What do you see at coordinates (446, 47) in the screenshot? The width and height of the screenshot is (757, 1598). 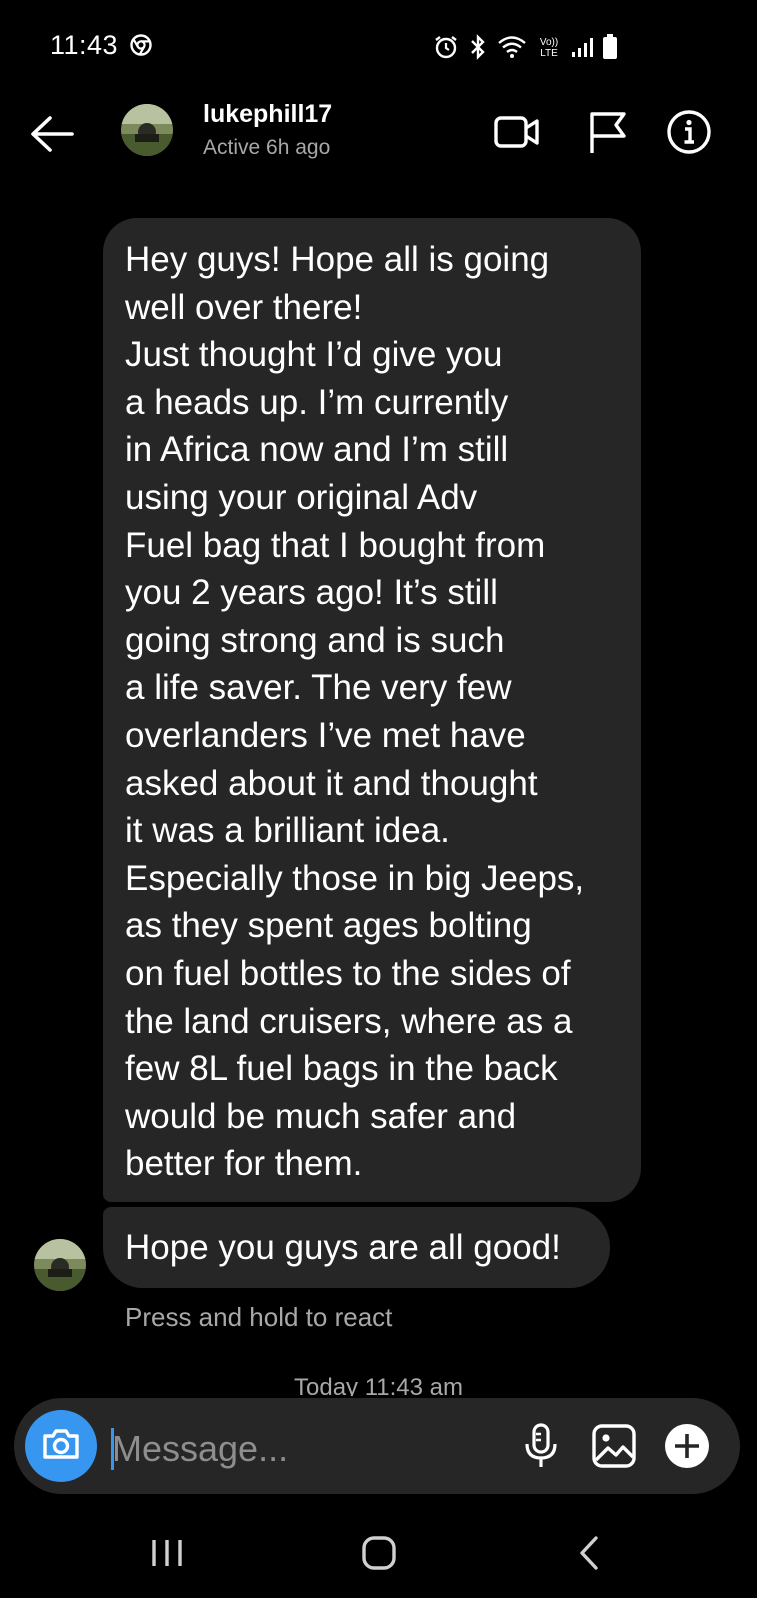 I see `alarm-icon` at bounding box center [446, 47].